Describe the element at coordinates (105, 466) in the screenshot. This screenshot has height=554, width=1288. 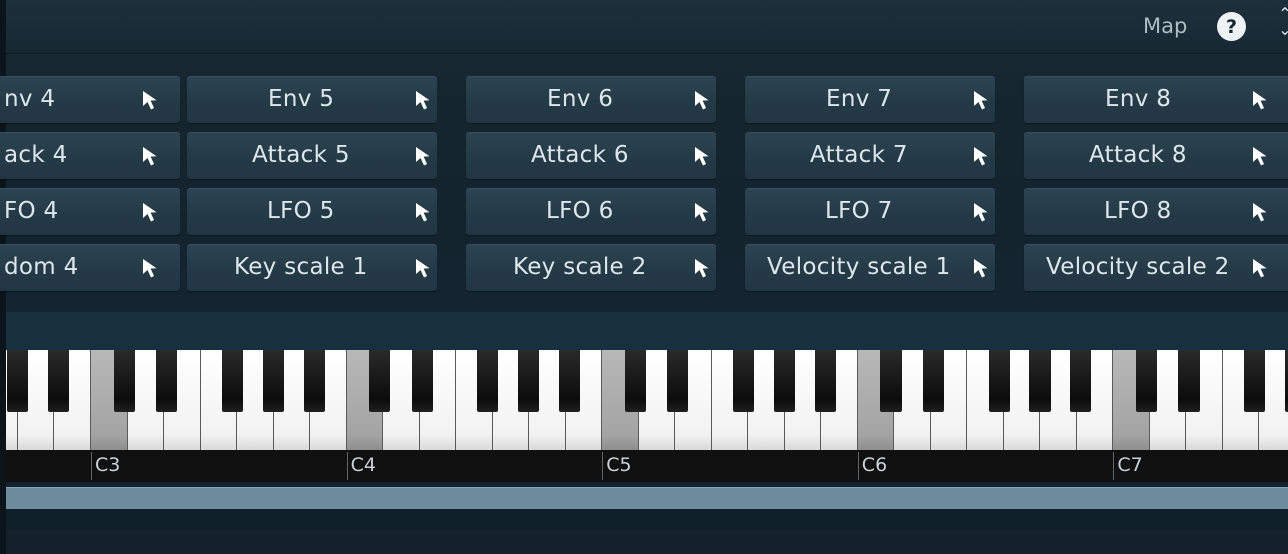
I see `octave-label: C3` at that location.